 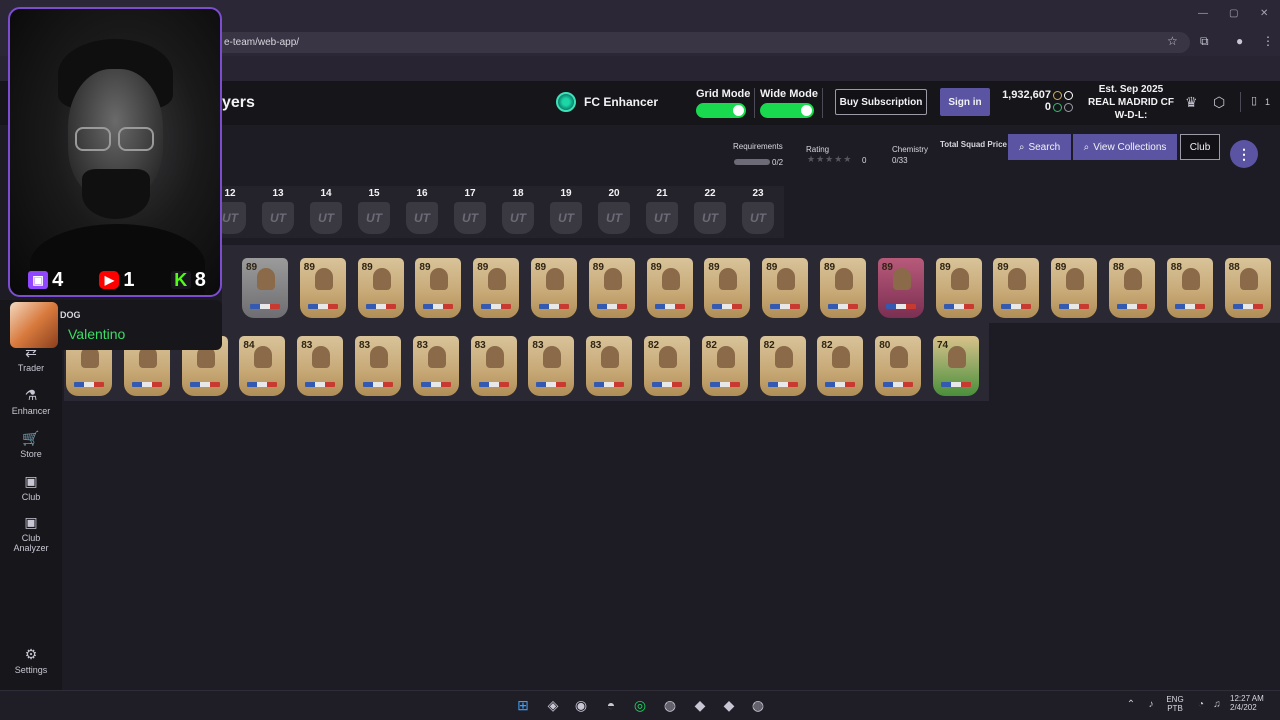 I want to click on brand-name: FC Enhancer, so click(x=621, y=102).